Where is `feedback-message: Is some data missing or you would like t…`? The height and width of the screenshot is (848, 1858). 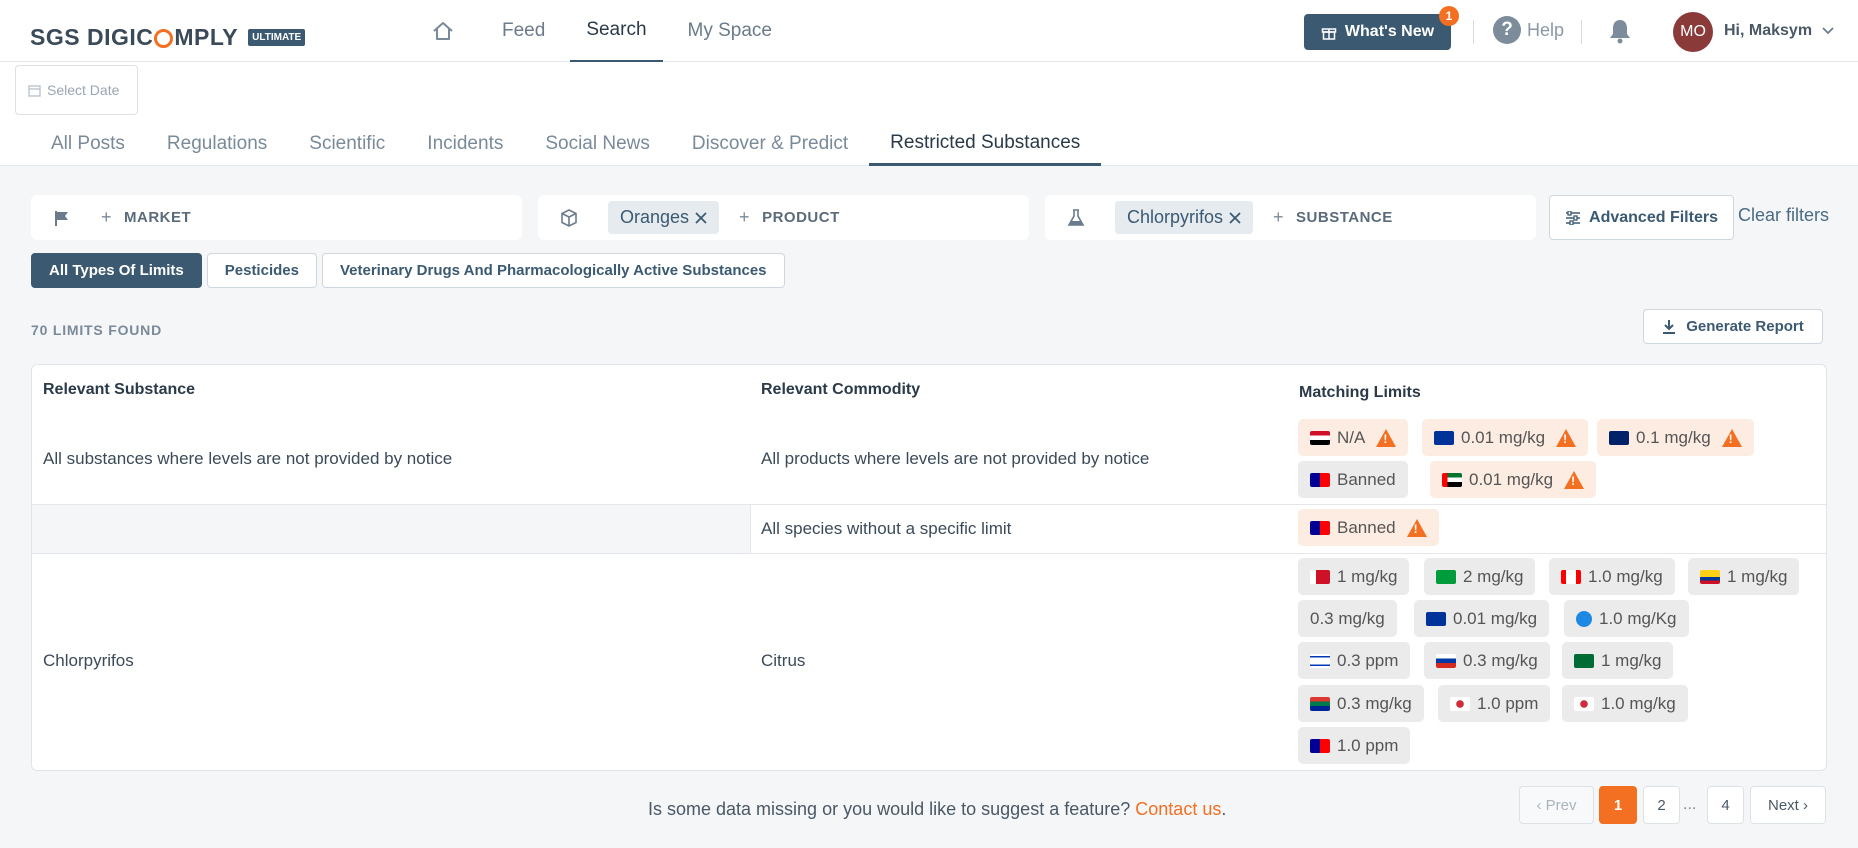 feedback-message: Is some data missing or you would like t… is located at coordinates (889, 809).